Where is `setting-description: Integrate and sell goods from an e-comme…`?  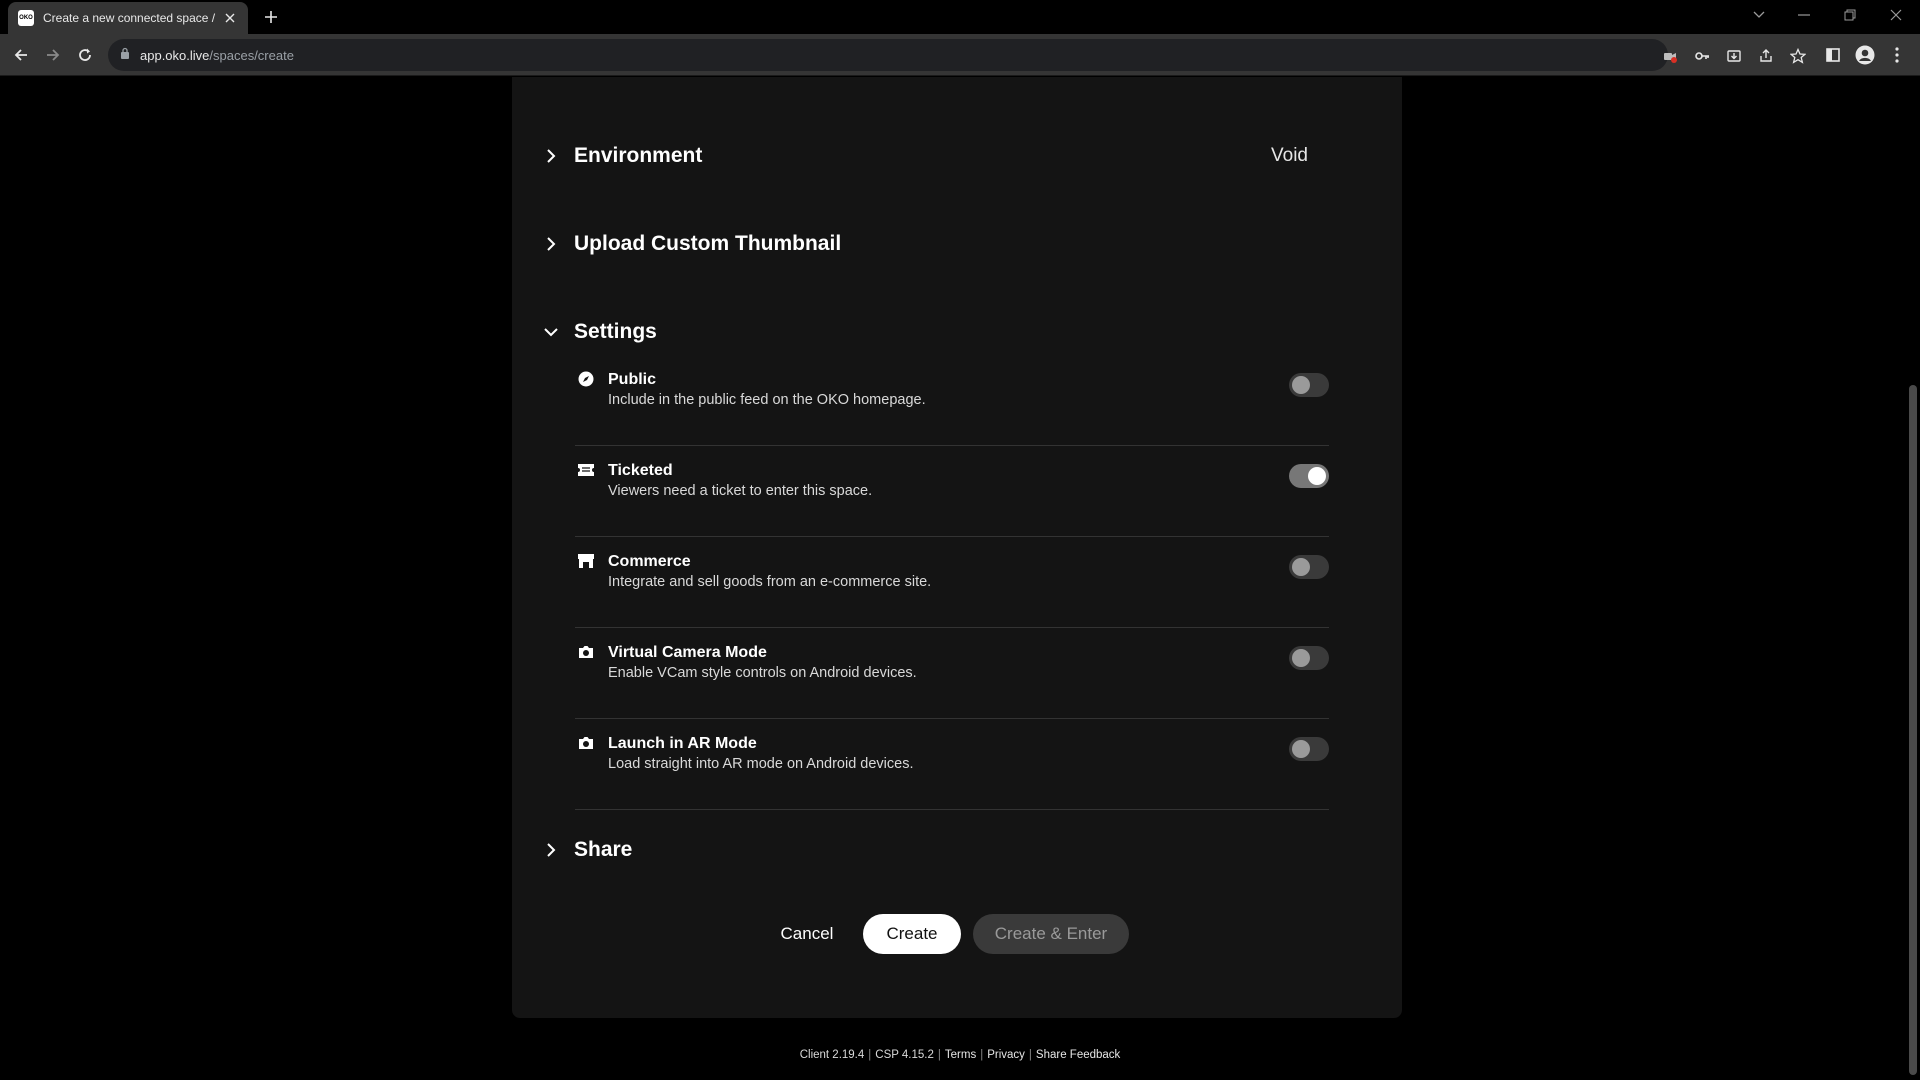
setting-description: Integrate and sell goods from an e-comme… is located at coordinates (770, 582).